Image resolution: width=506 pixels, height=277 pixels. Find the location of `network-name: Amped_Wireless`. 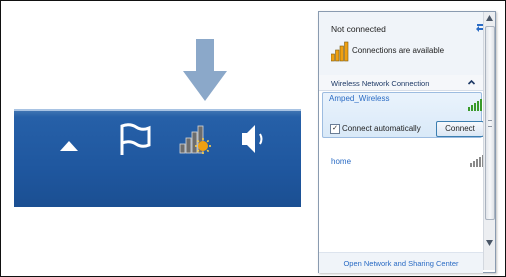

network-name: Amped_Wireless is located at coordinates (359, 98).